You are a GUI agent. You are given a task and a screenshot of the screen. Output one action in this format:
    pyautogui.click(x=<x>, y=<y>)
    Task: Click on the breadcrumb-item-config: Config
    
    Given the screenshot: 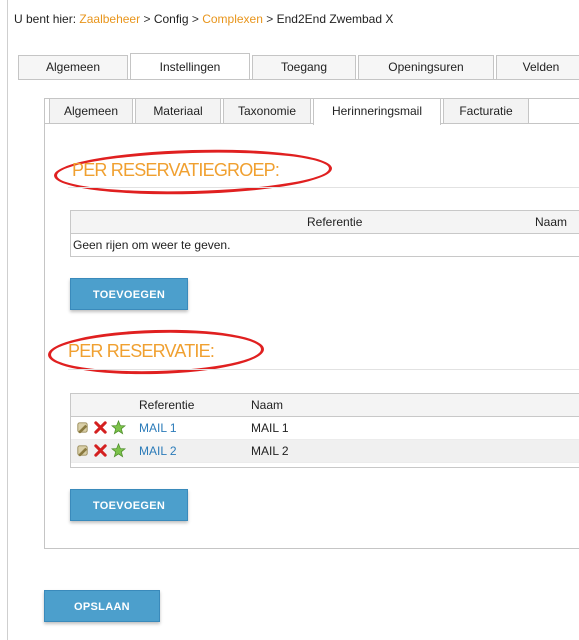 What is the action you would take?
    pyautogui.click(x=171, y=19)
    